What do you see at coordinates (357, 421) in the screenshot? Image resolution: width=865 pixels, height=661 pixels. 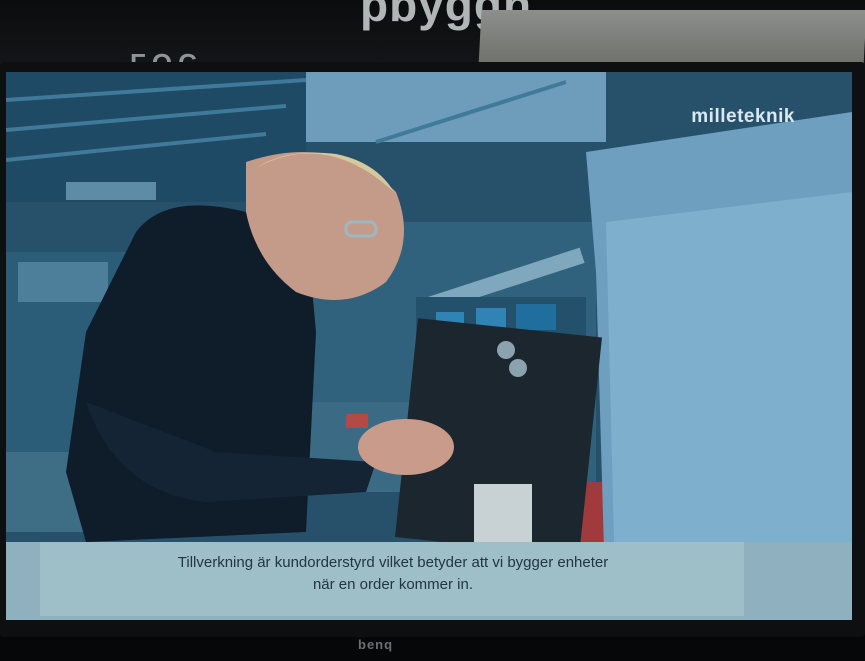 I see `red-part` at bounding box center [357, 421].